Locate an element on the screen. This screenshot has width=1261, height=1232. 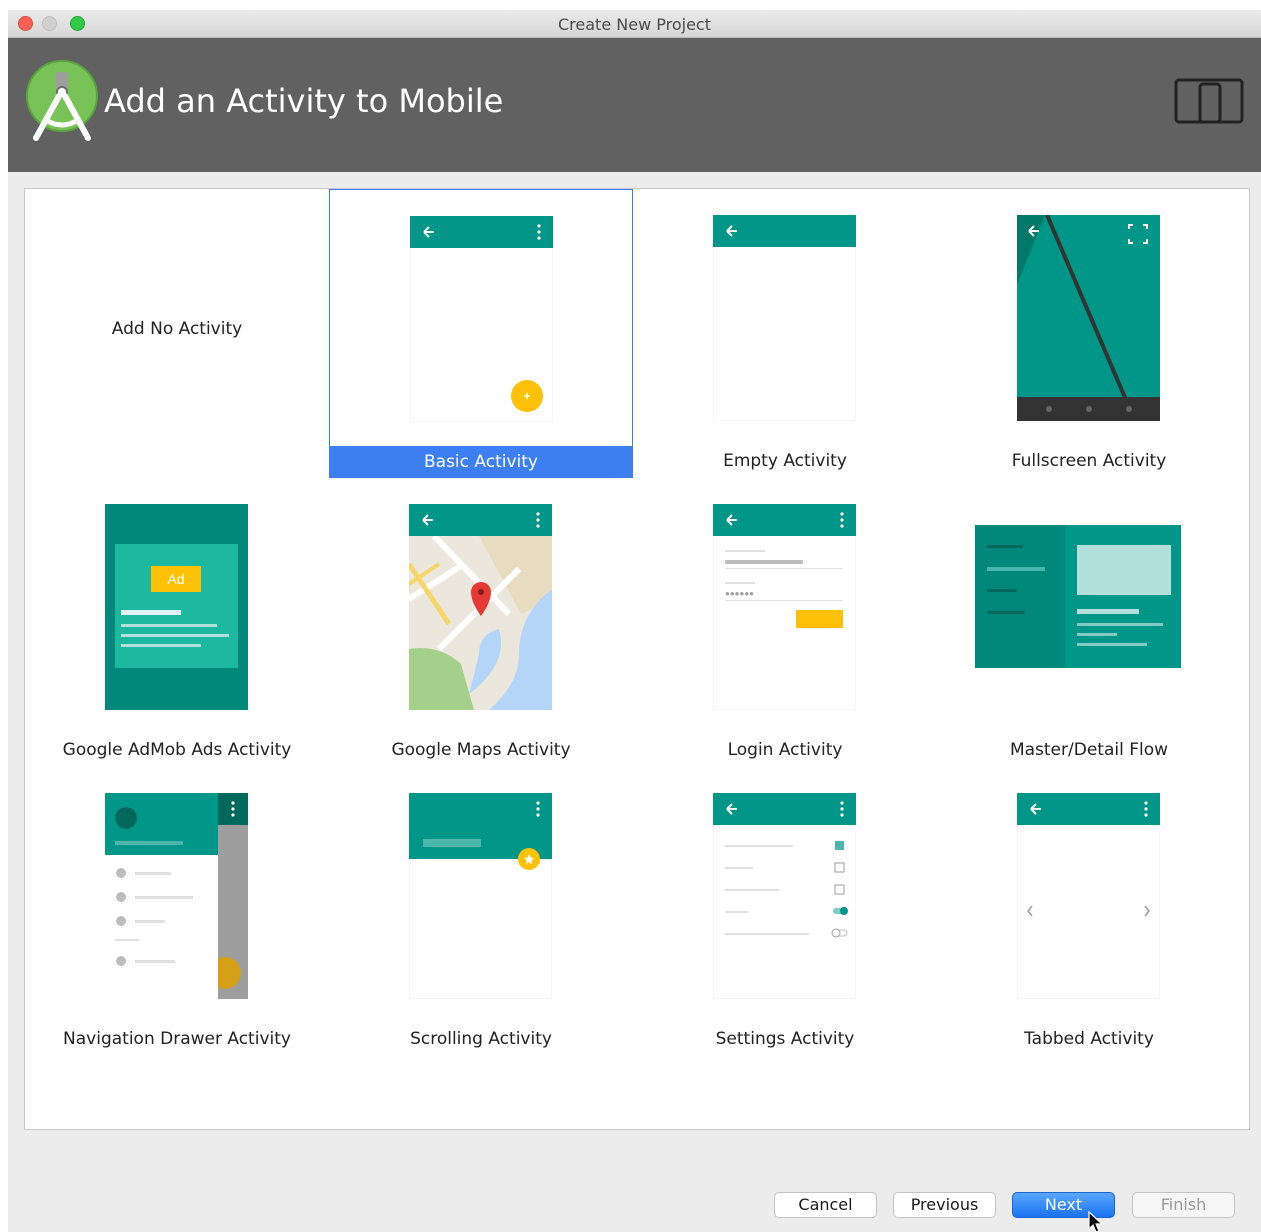
tile-settings-activity: Settings Activity is located at coordinates (785, 911).